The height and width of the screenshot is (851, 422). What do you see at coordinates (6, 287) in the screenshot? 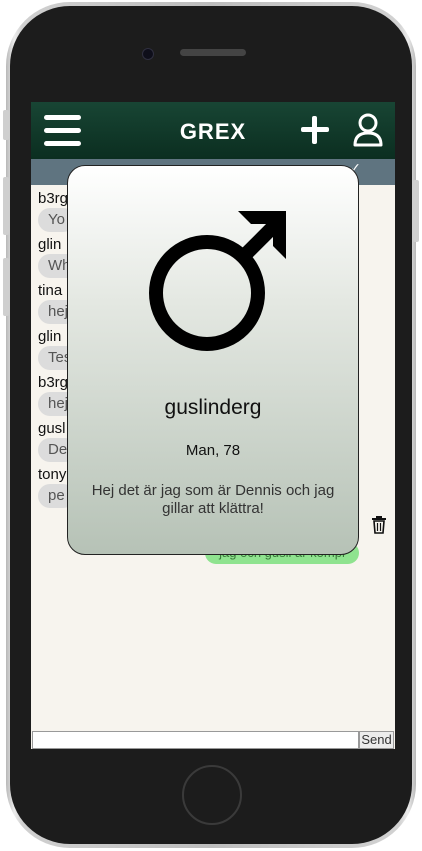
I see `volume-down-button` at bounding box center [6, 287].